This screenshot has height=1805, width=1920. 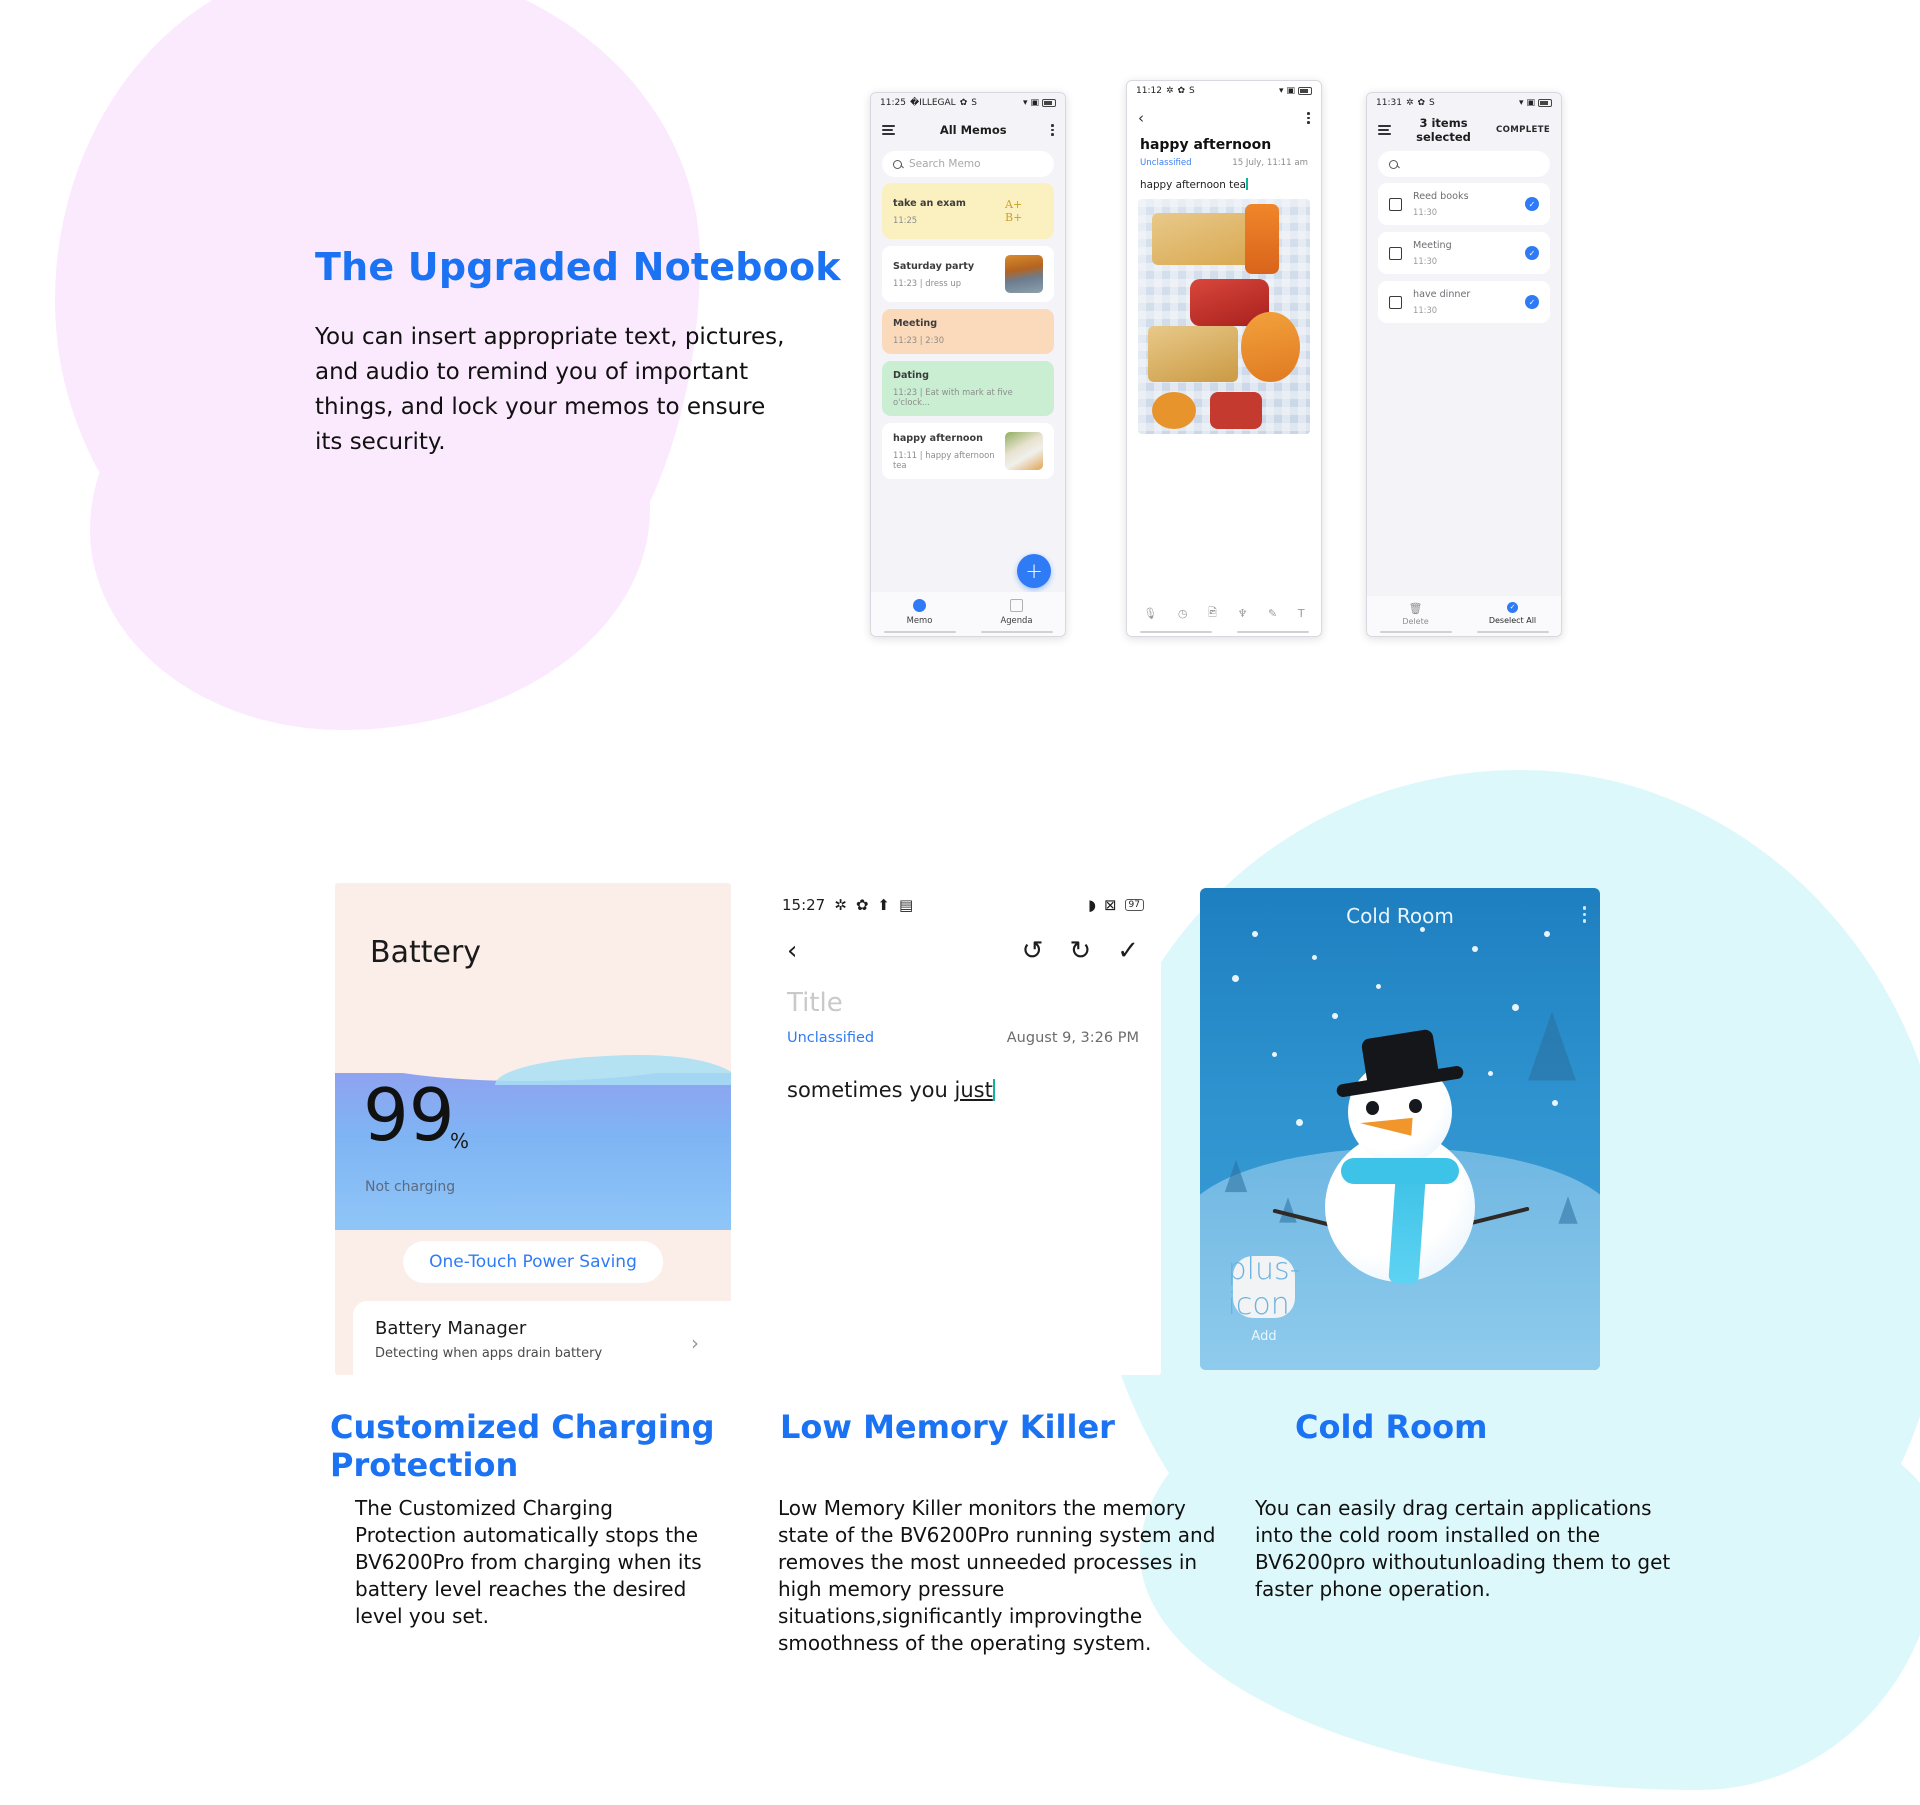 What do you see at coordinates (1441, 196) in the screenshot?
I see `item-title: Reed books` at bounding box center [1441, 196].